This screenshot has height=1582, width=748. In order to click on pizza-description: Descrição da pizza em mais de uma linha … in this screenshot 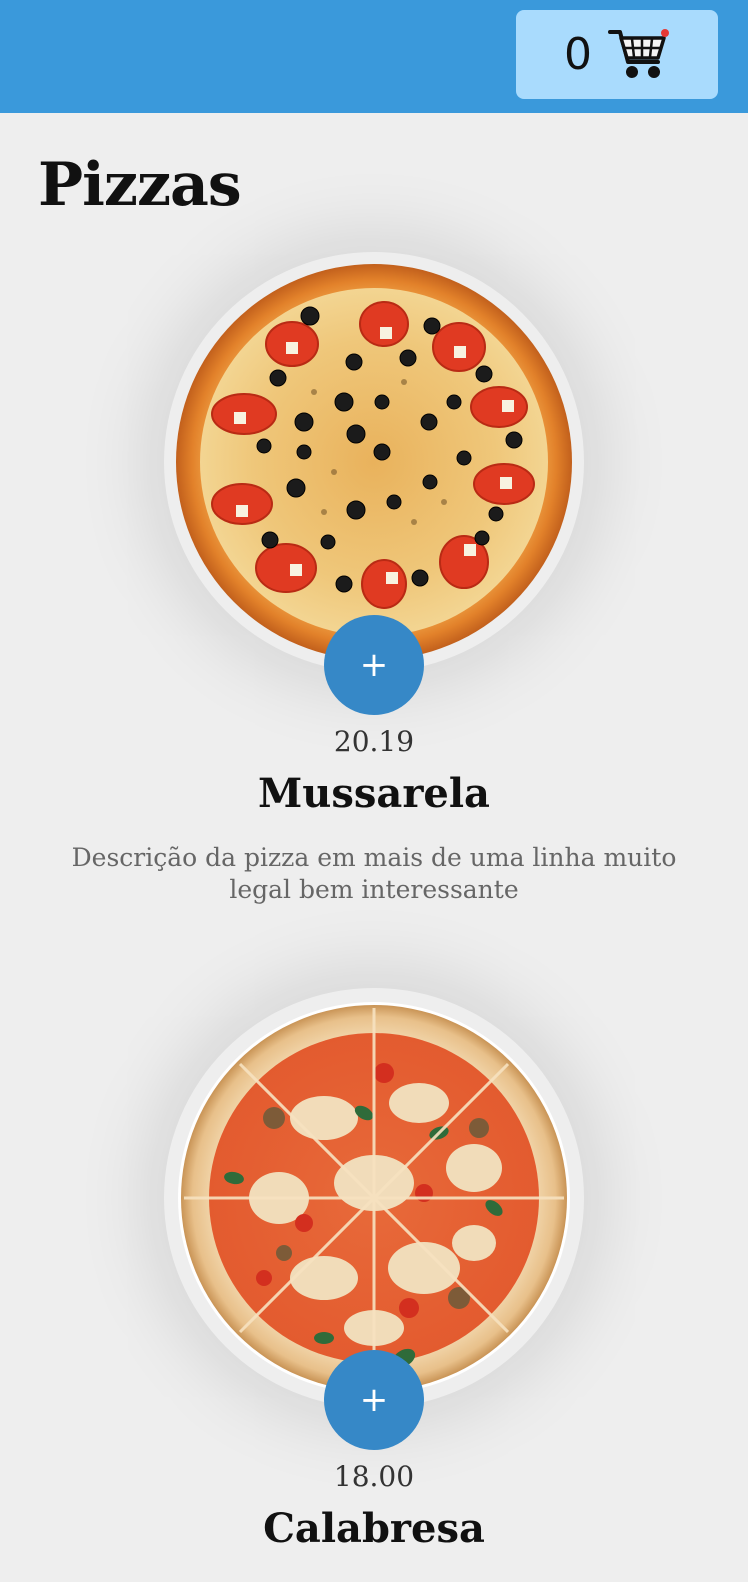, I will do `click(374, 873)`.